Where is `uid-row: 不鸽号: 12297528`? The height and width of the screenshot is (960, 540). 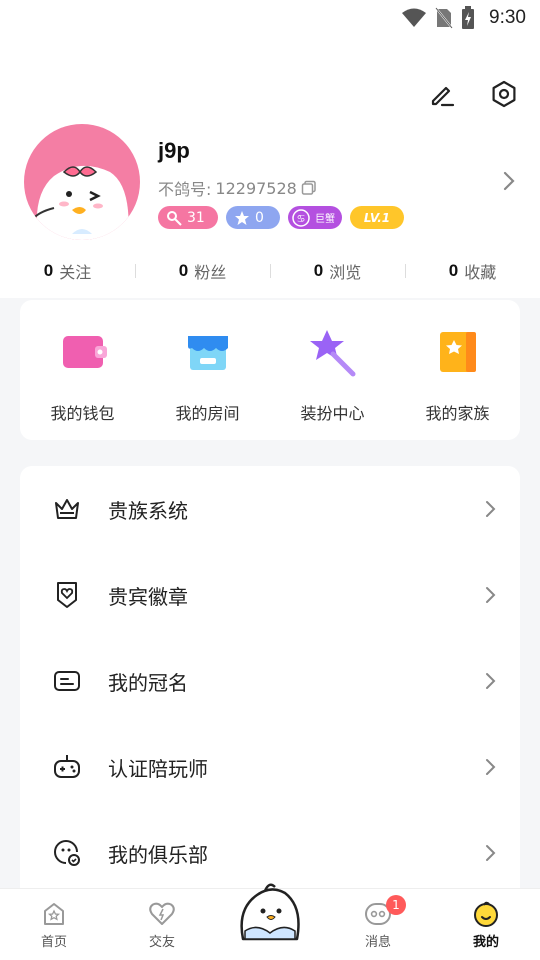 uid-row: 不鸽号: 12297528 is located at coordinates (237, 188).